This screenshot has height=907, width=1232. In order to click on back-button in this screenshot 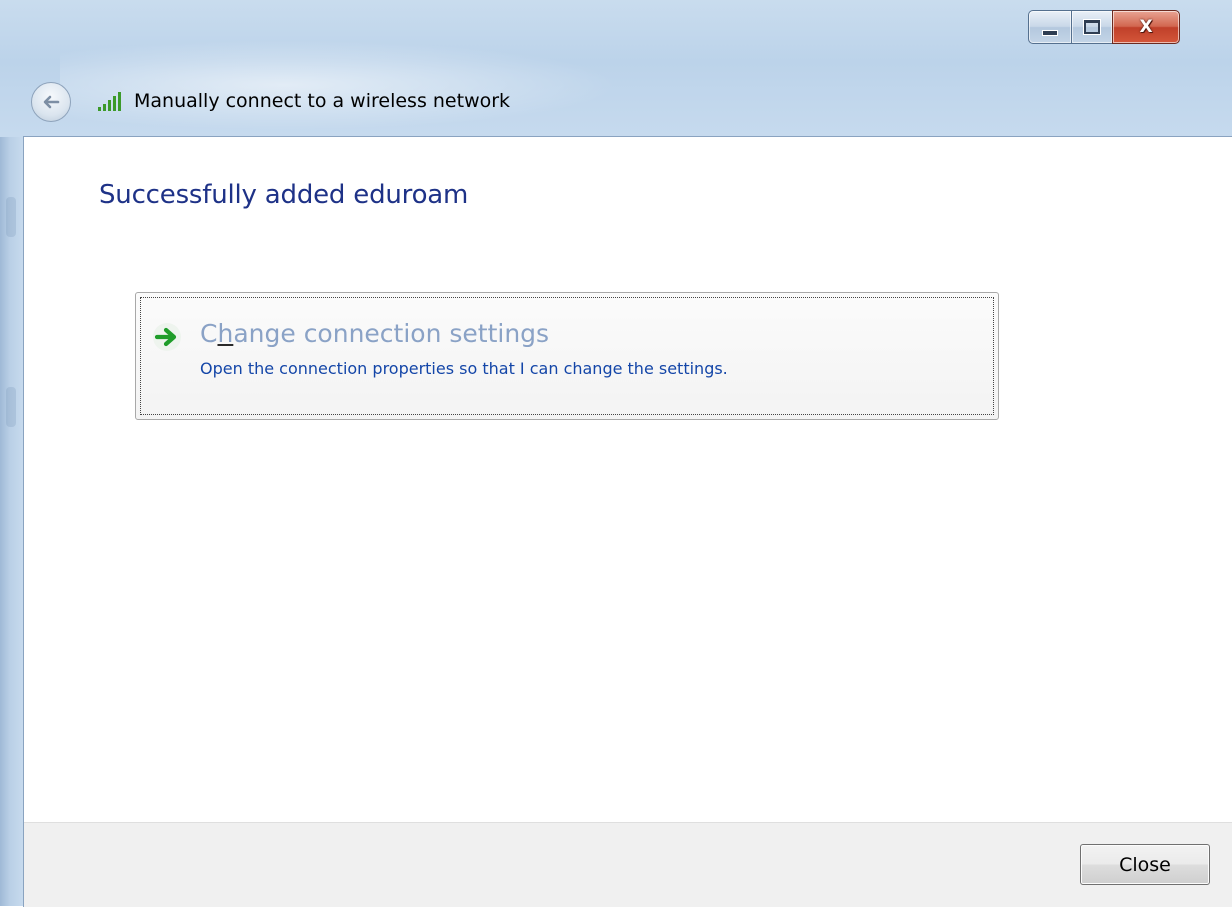, I will do `click(51, 102)`.